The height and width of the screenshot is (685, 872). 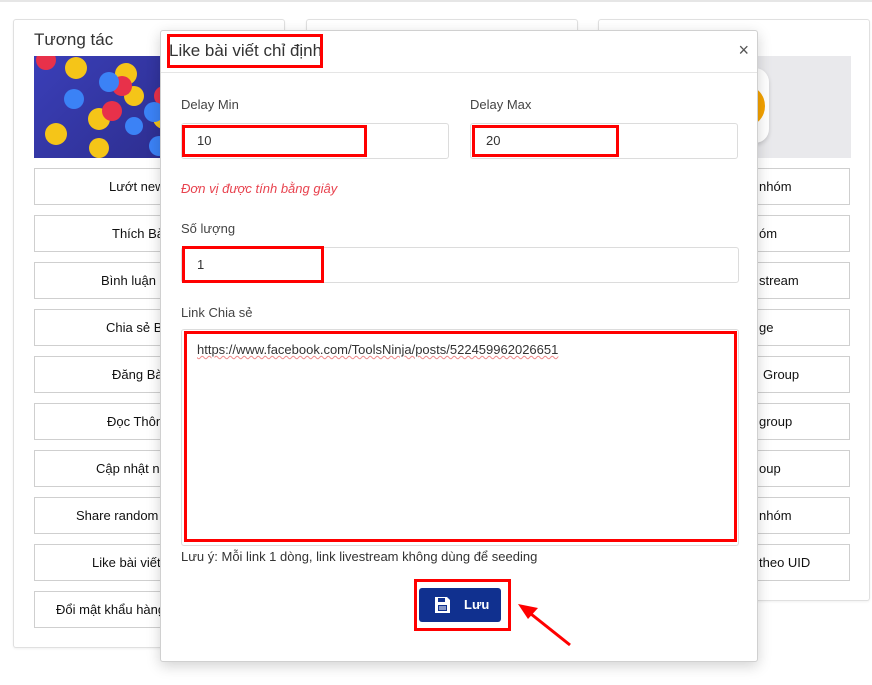 I want to click on button-label: group, so click(x=776, y=421).